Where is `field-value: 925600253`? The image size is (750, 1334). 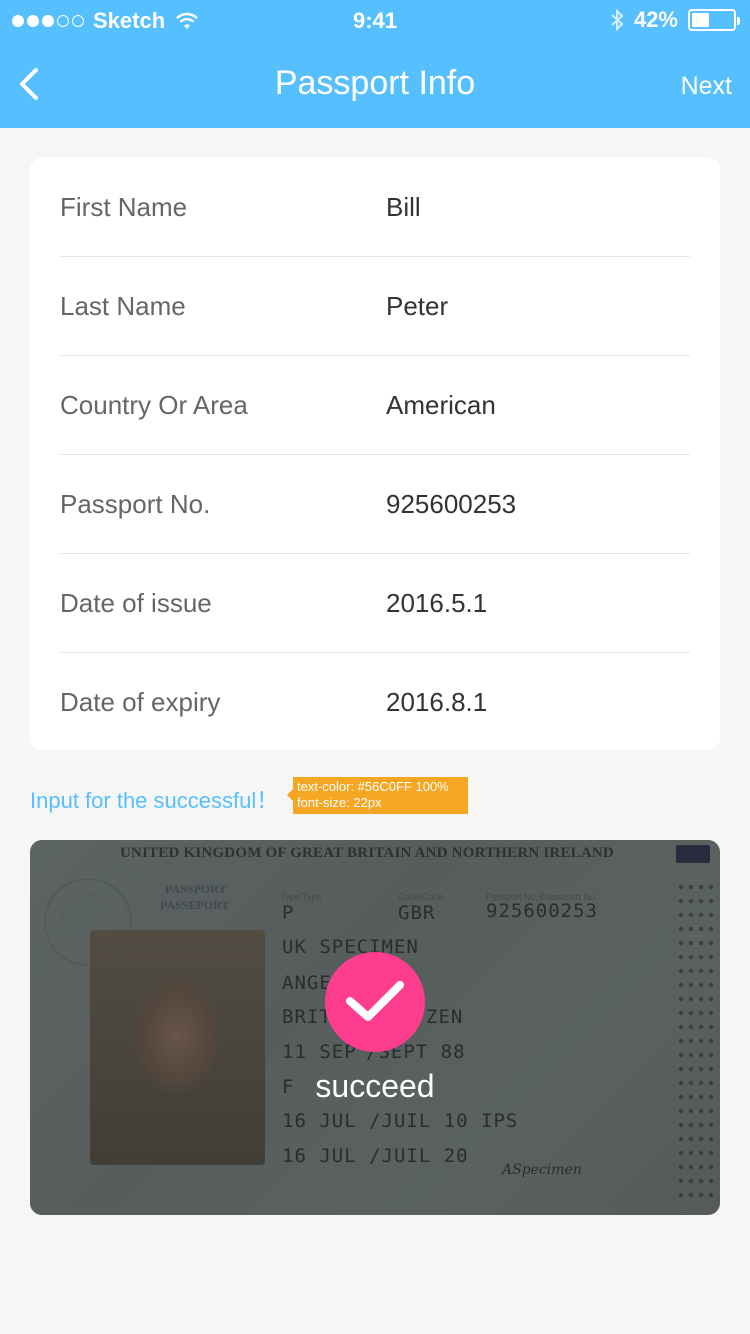
field-value: 925600253 is located at coordinates (451, 504).